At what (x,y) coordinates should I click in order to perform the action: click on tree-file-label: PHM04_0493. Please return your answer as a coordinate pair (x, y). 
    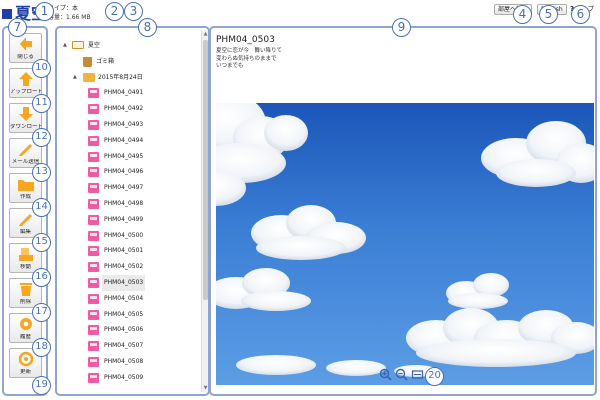
    Looking at the image, I should click on (124, 124).